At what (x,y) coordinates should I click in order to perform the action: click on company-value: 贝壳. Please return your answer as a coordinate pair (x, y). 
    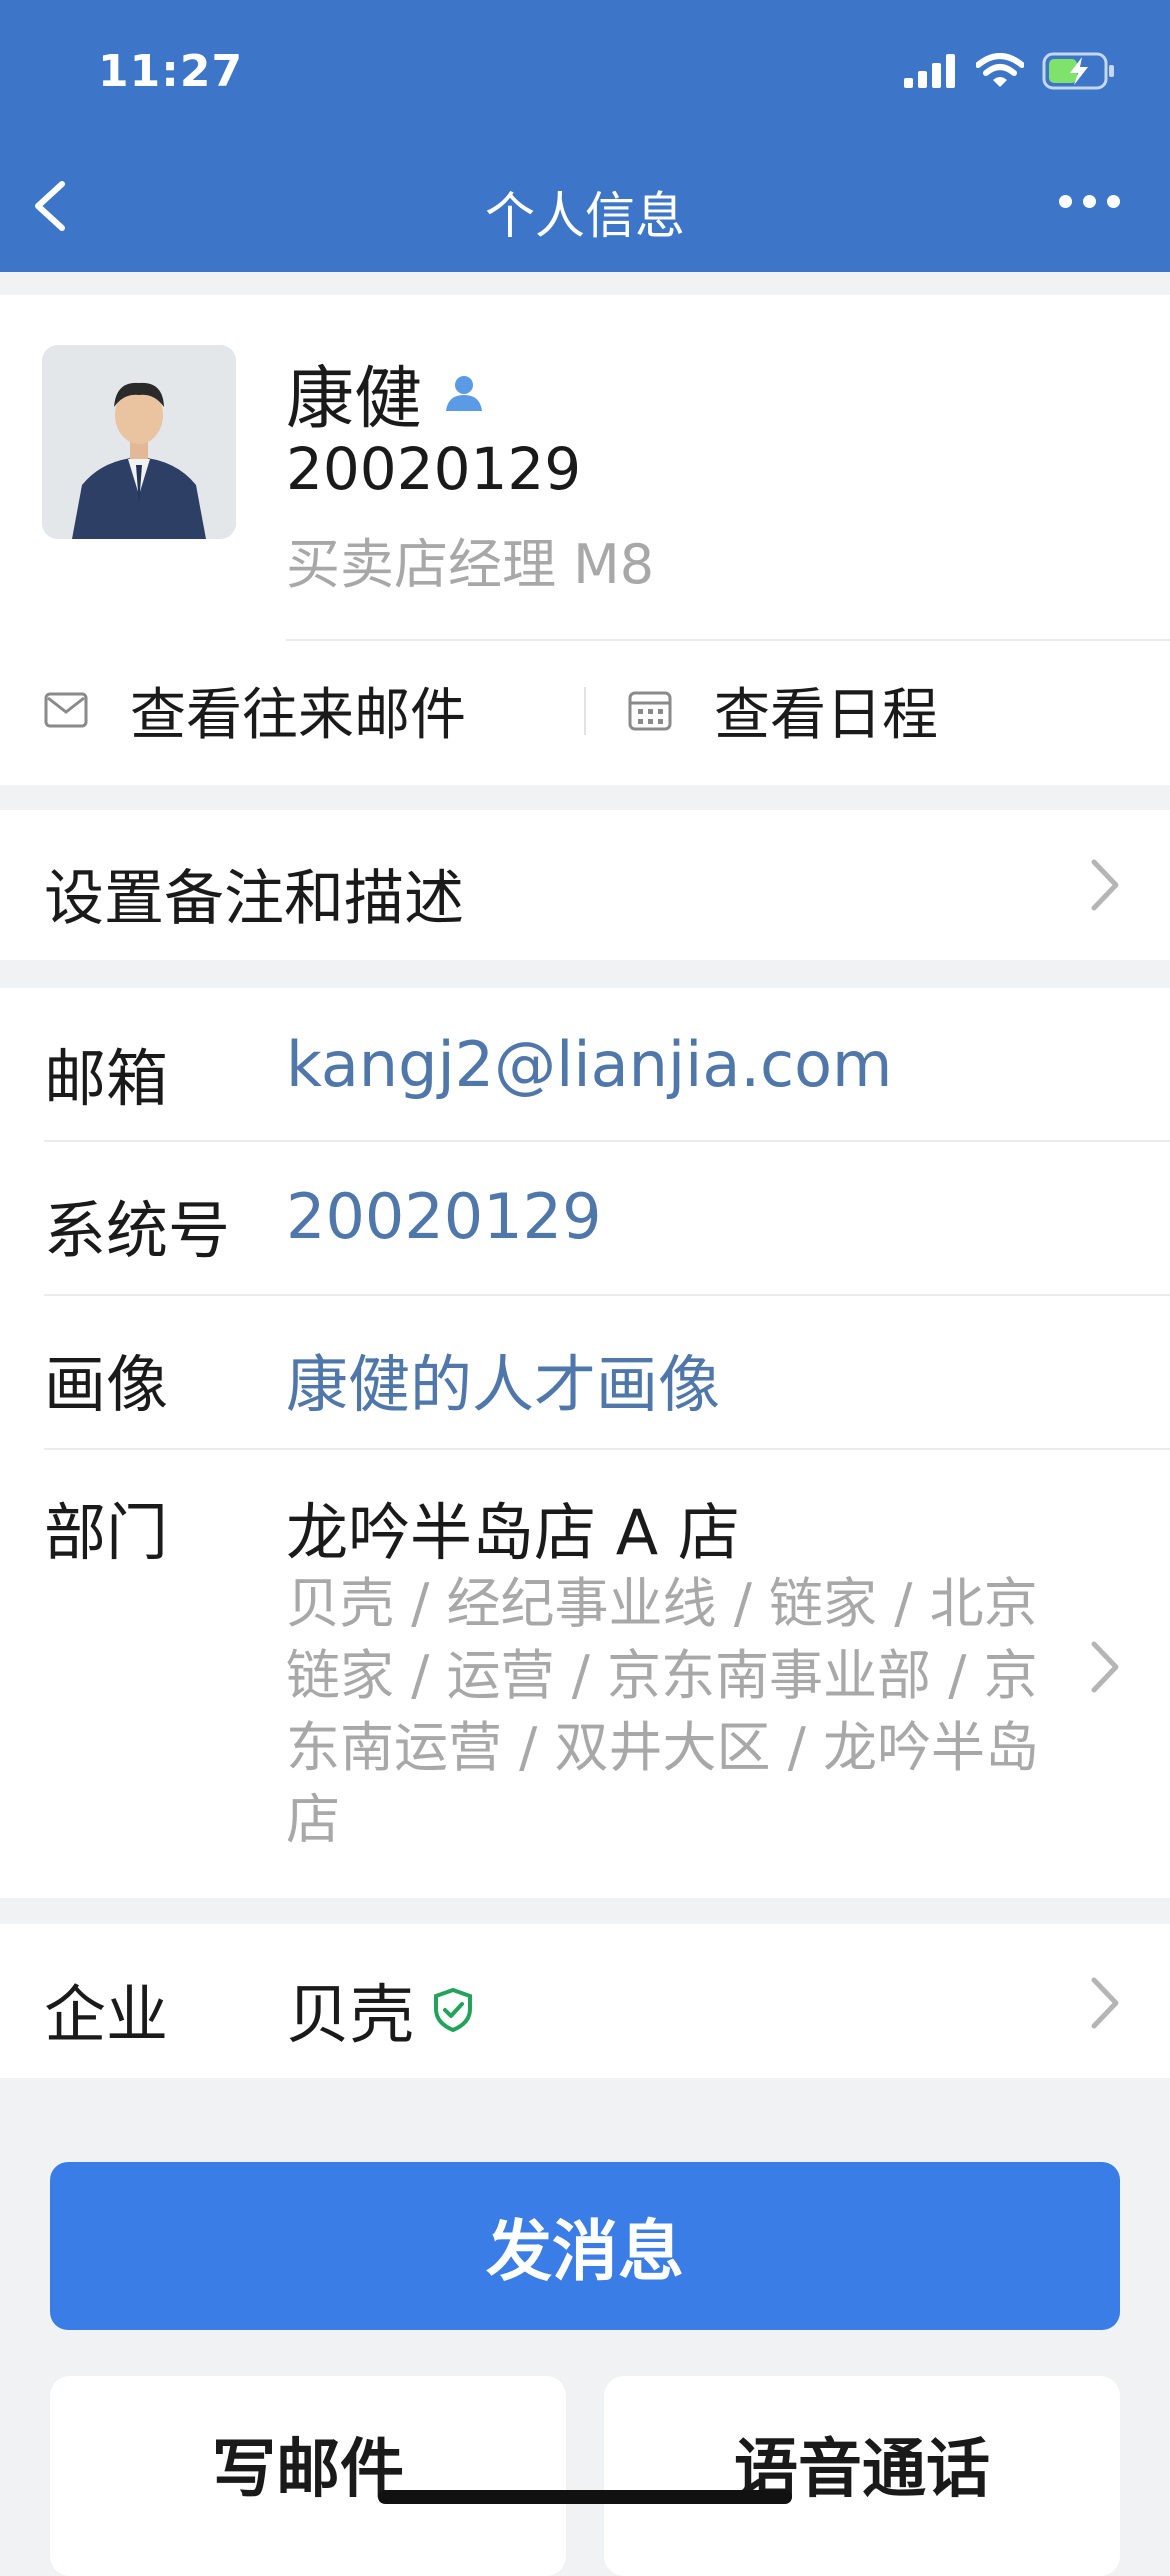
    Looking at the image, I should click on (380, 2010).